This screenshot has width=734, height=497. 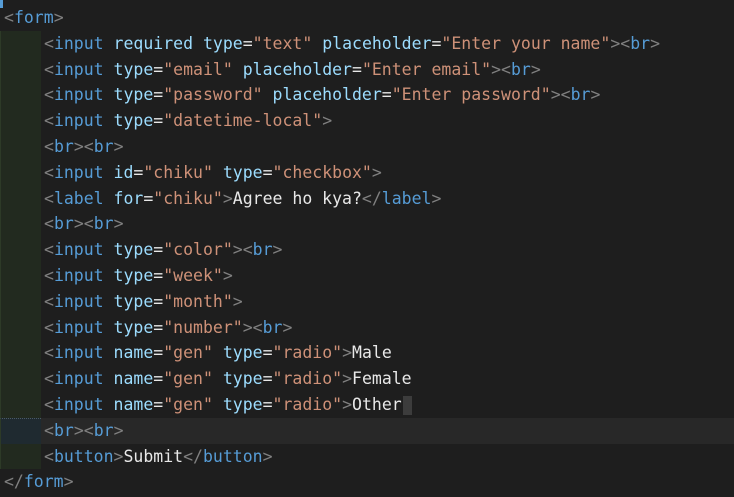 What do you see at coordinates (367, 275) in the screenshot?
I see `code-line: <input type="week">` at bounding box center [367, 275].